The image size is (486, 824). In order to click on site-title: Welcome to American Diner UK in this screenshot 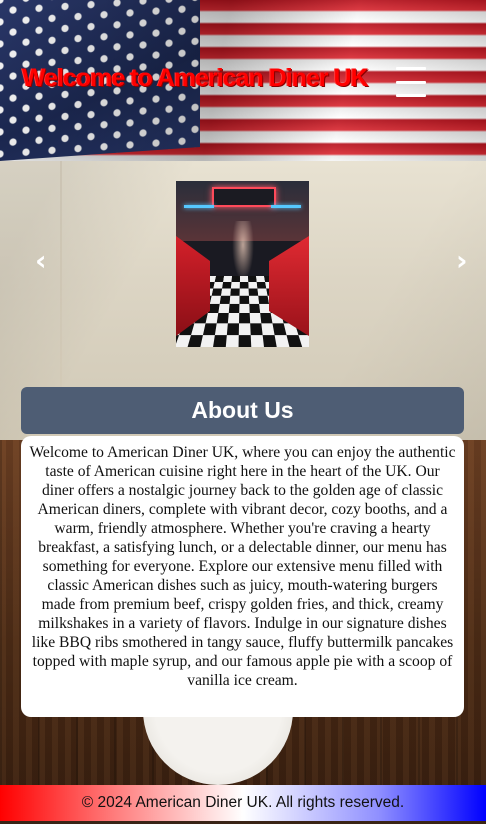, I will do `click(195, 78)`.